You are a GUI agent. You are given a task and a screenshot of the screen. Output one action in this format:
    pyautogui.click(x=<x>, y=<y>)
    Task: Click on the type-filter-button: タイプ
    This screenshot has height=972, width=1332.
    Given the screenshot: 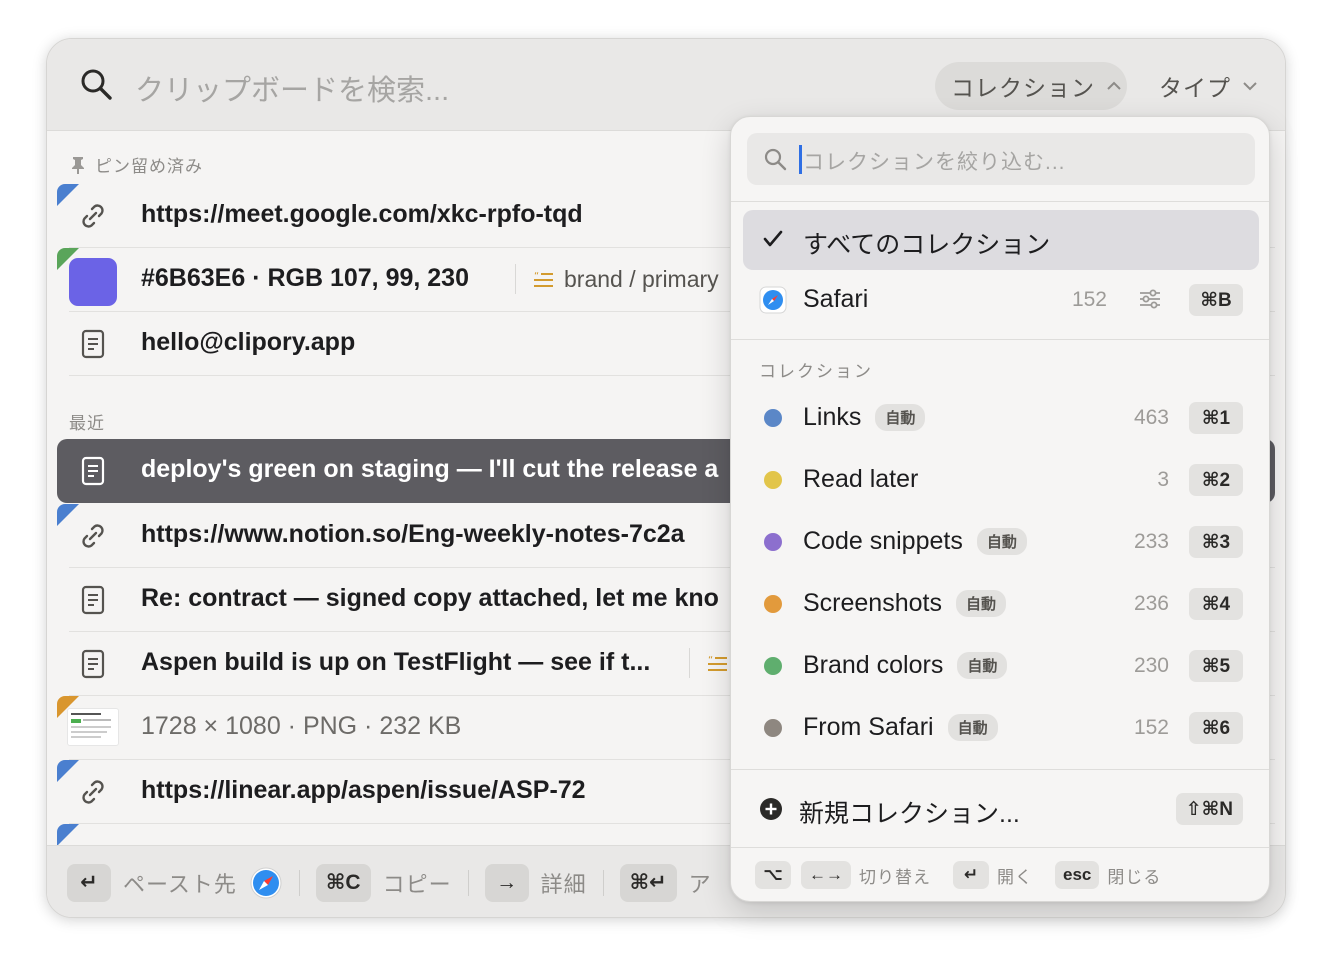 What is the action you would take?
    pyautogui.click(x=1208, y=86)
    